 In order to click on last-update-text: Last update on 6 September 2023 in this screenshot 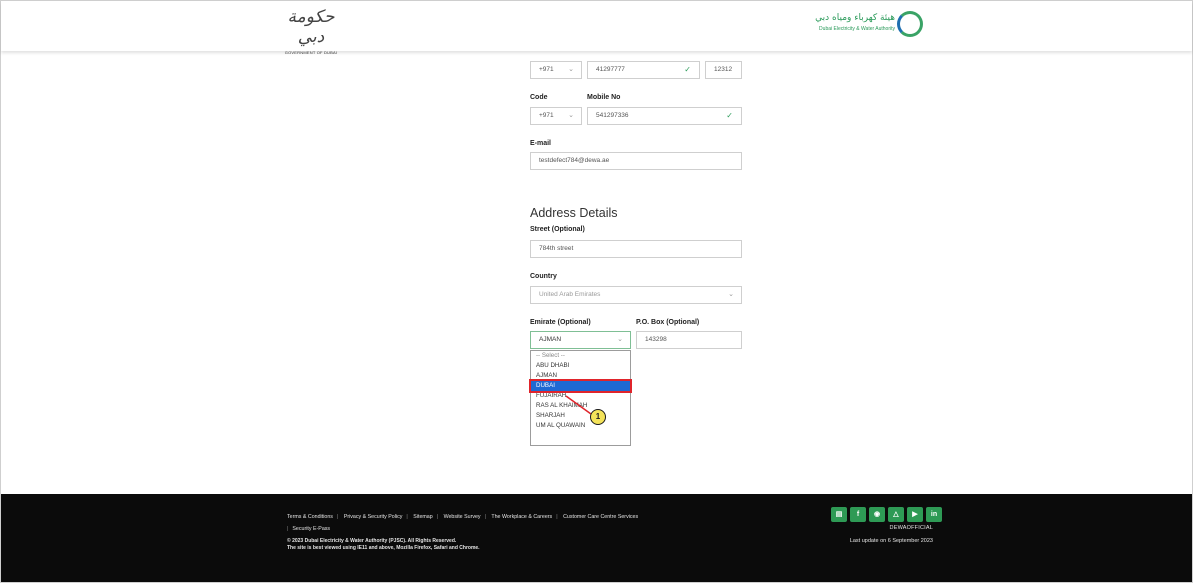, I will do `click(891, 541)`.